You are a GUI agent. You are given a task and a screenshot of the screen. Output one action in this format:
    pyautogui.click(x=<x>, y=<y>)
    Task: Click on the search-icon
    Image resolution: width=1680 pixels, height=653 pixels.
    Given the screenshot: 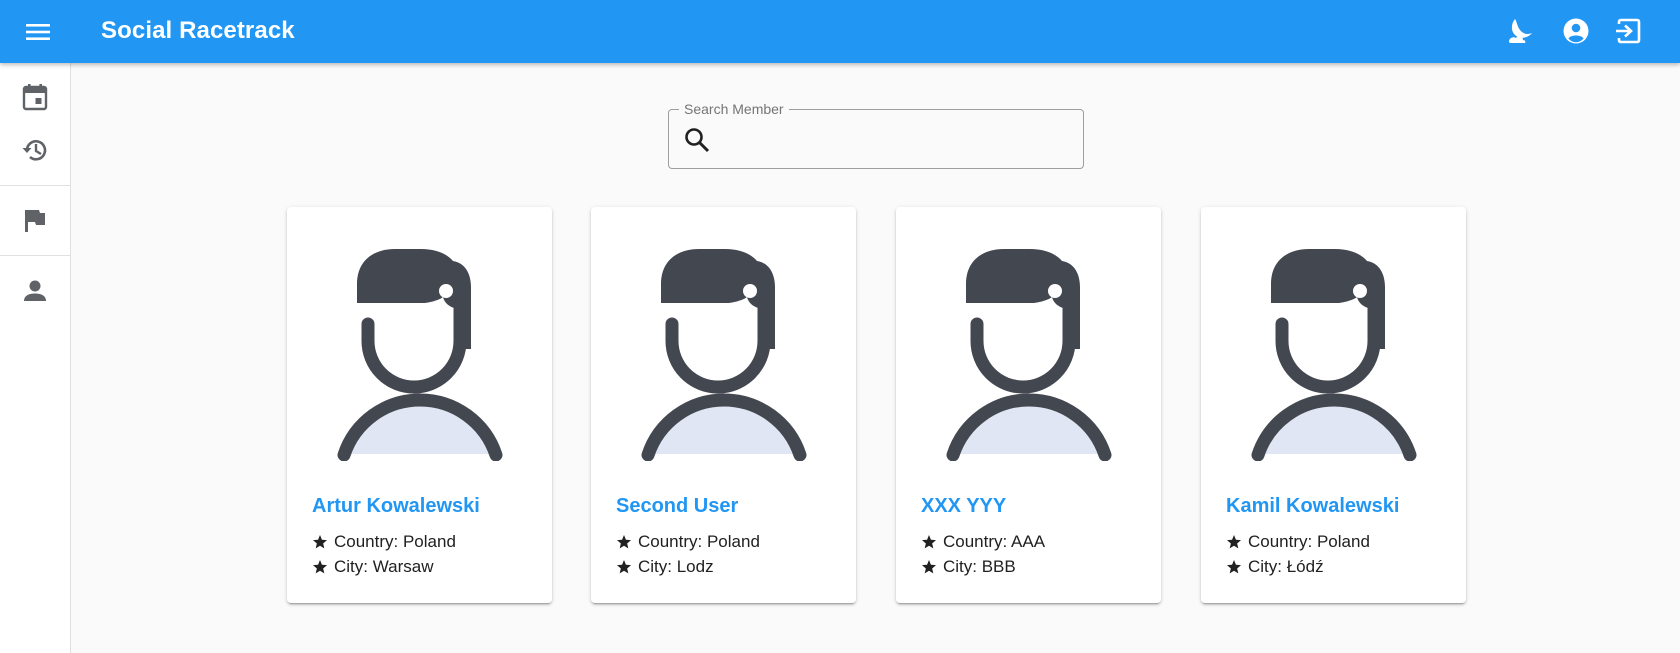 What is the action you would take?
    pyautogui.click(x=697, y=140)
    